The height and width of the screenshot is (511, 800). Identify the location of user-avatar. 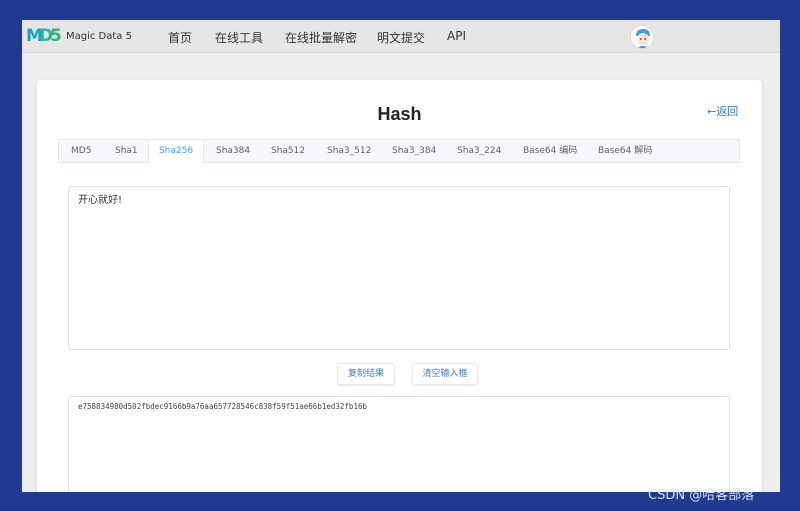
(642, 37).